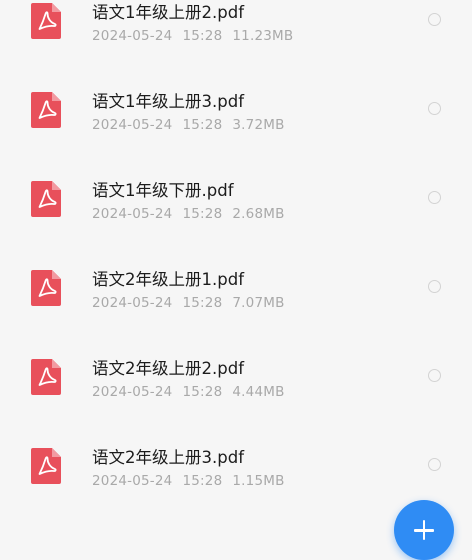 The image size is (472, 560). I want to click on file-size: 2.68MB, so click(258, 214).